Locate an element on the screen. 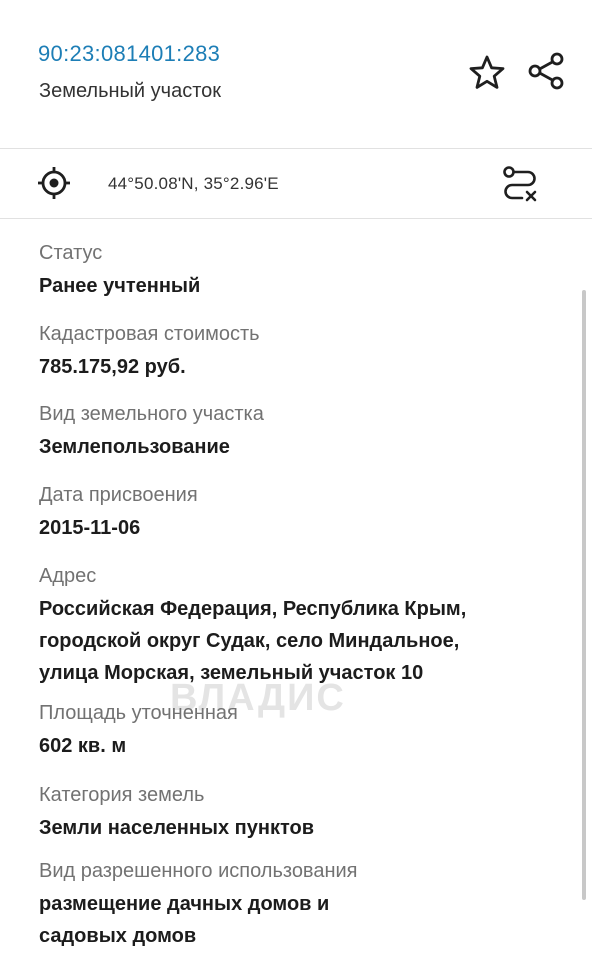  field-value-line: размещение дачных домов и is located at coordinates (184, 904).